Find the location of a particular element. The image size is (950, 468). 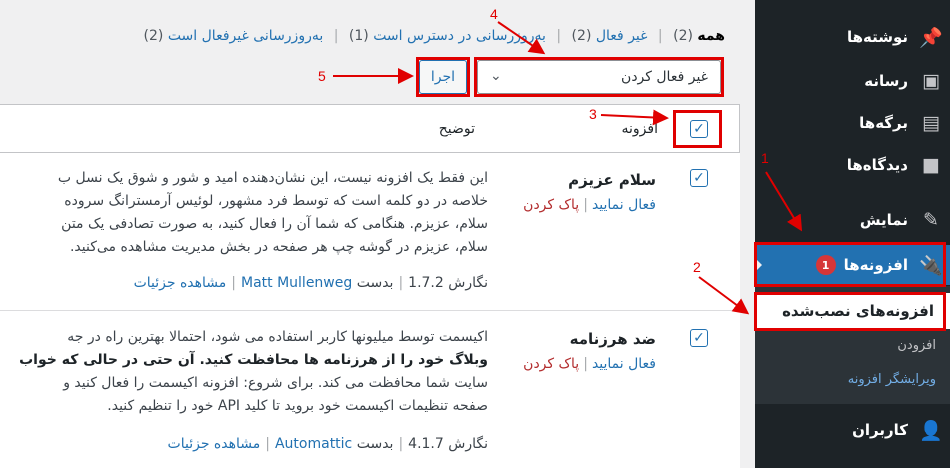

column-header-plugin: افزونه is located at coordinates (639, 129).